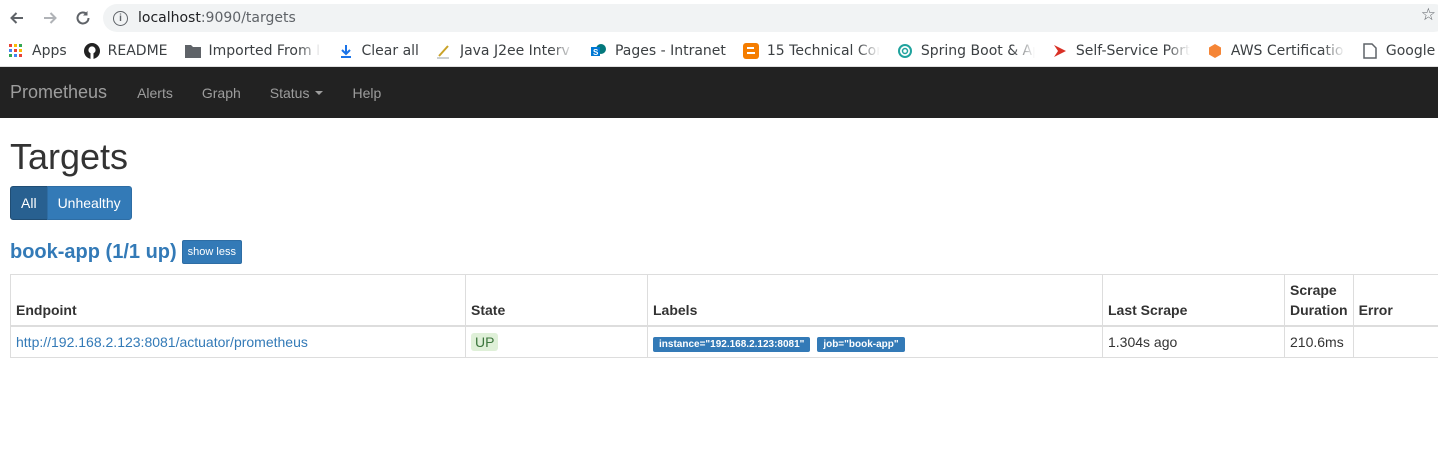 The height and width of the screenshot is (453, 1438). I want to click on bookmark-label: Pages - Intranet, so click(670, 51).